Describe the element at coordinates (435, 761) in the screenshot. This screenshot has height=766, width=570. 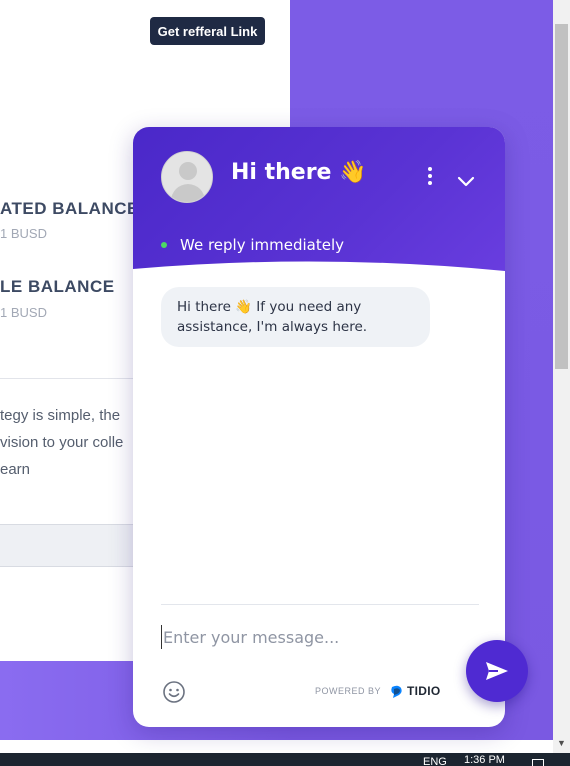
I see `taskbar-language: ENG` at that location.